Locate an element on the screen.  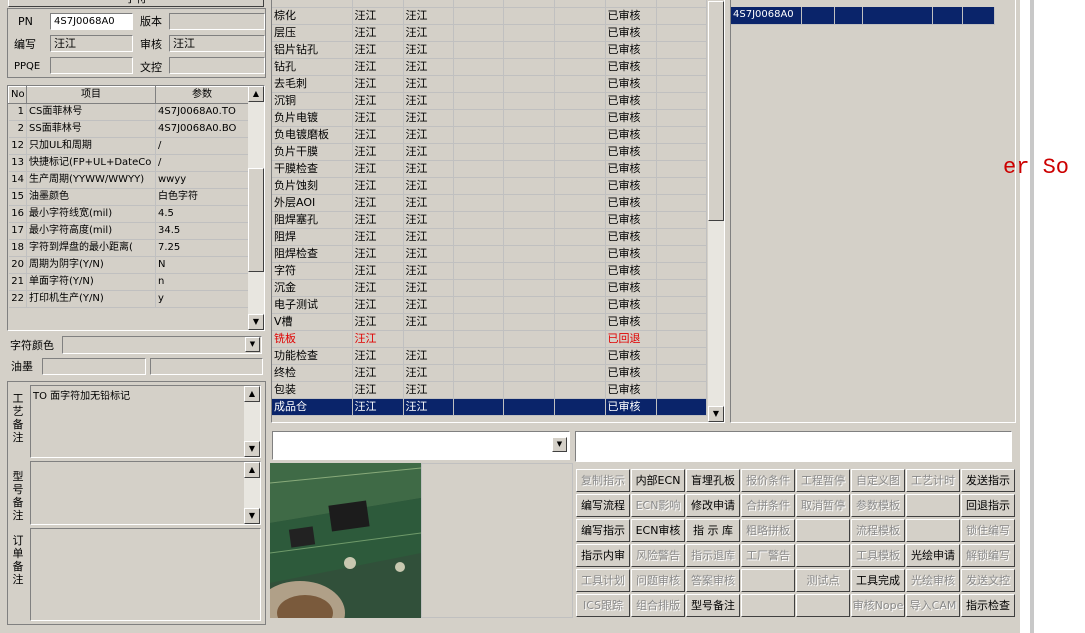
process-row: 包装 汪江 汪江 已审核 is located at coordinates (489, 390).